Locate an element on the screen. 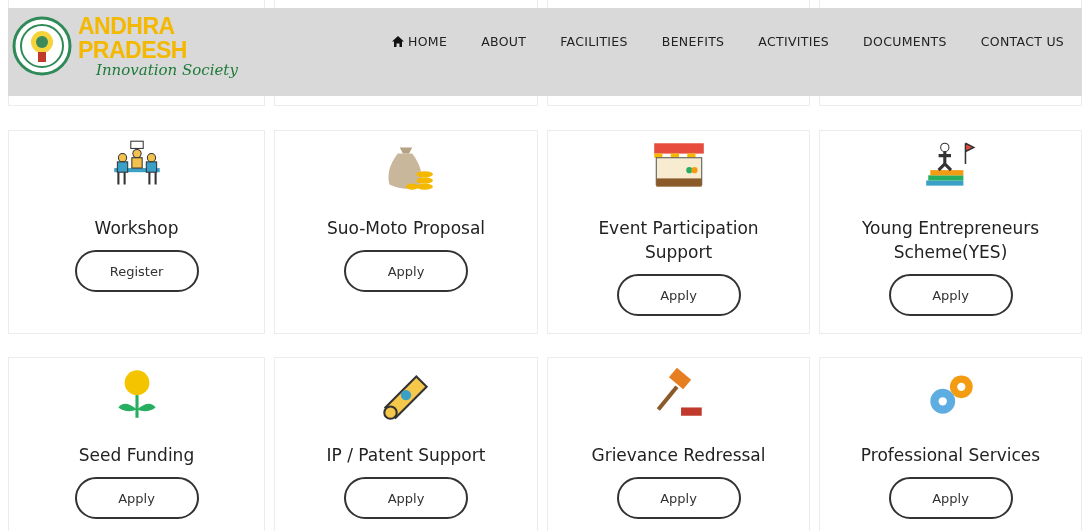 This screenshot has width=1082, height=531. nav-link: ACTIVITIES is located at coordinates (794, 41).